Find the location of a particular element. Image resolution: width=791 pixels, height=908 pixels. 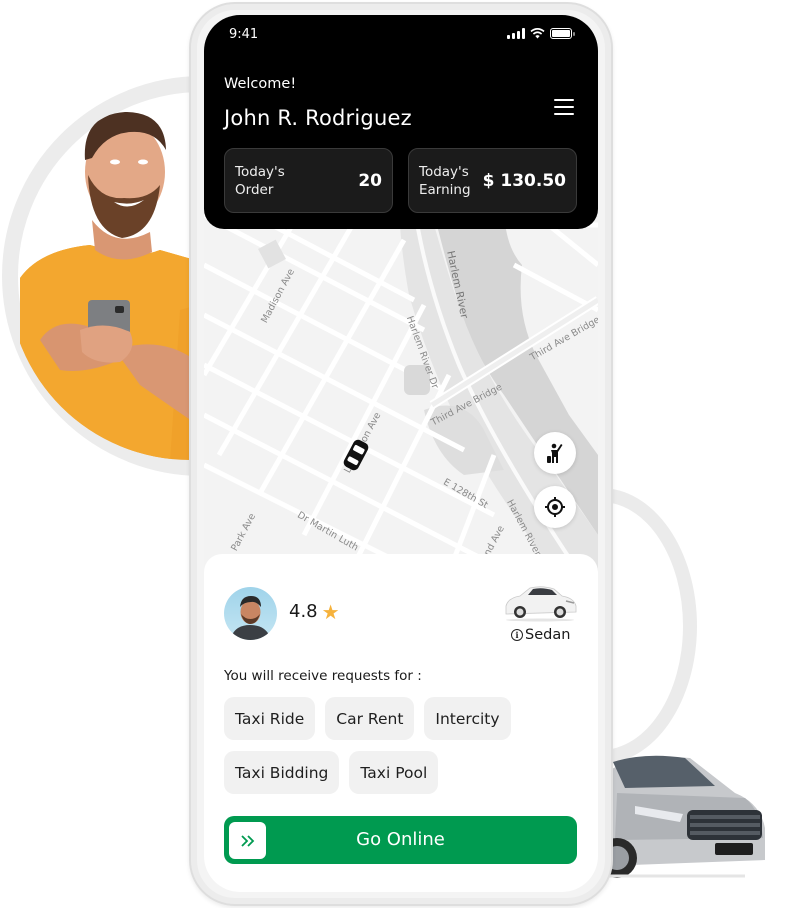

todays-order-card: Today's Order 20 is located at coordinates (308, 180).